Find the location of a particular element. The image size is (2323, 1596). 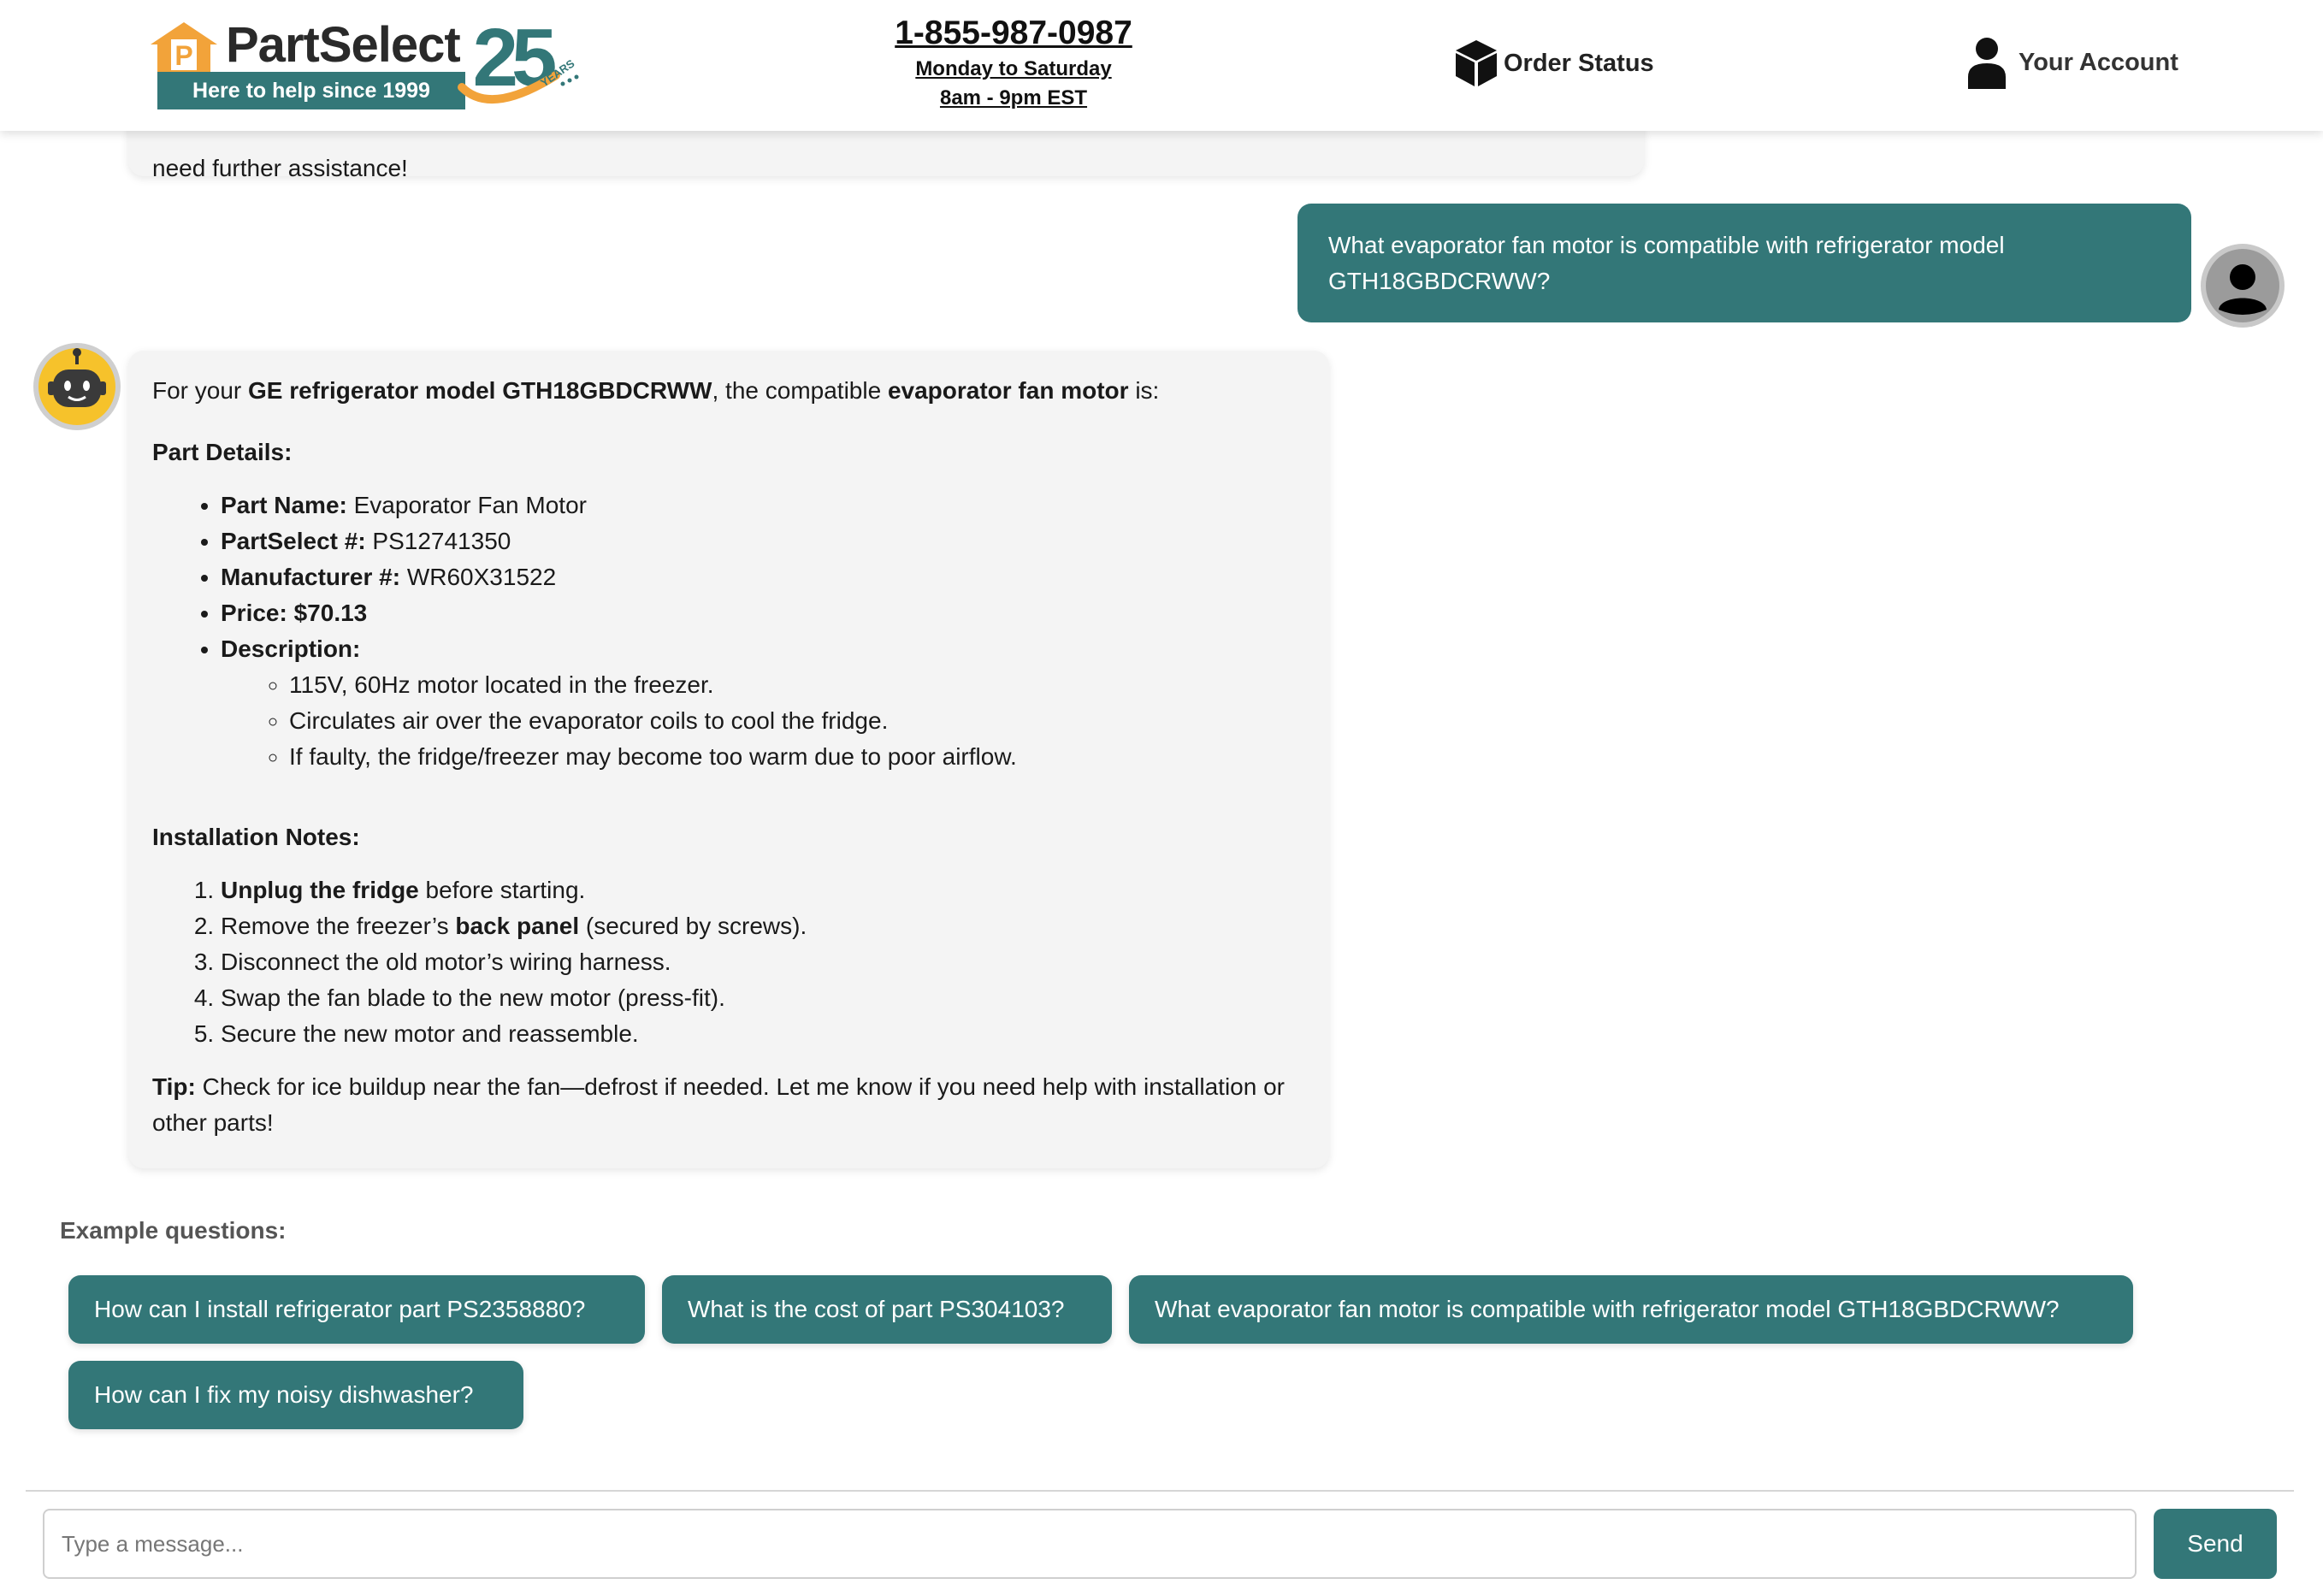

svg-text: 25 is located at coordinates (514, 59).